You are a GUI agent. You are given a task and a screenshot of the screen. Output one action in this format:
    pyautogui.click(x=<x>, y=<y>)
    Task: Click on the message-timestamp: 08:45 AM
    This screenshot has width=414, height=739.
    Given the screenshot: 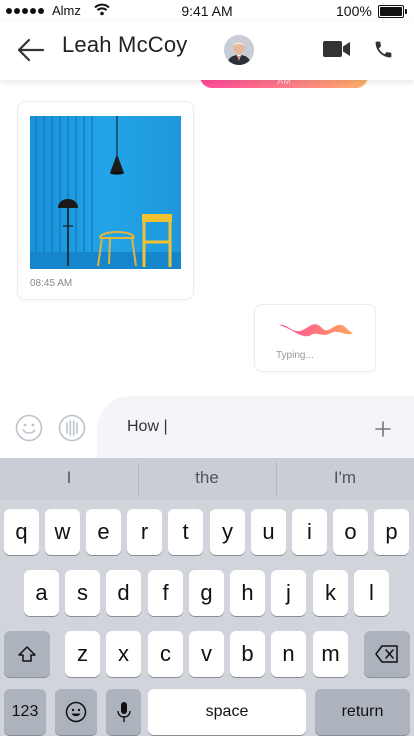 What is the action you would take?
    pyautogui.click(x=51, y=283)
    